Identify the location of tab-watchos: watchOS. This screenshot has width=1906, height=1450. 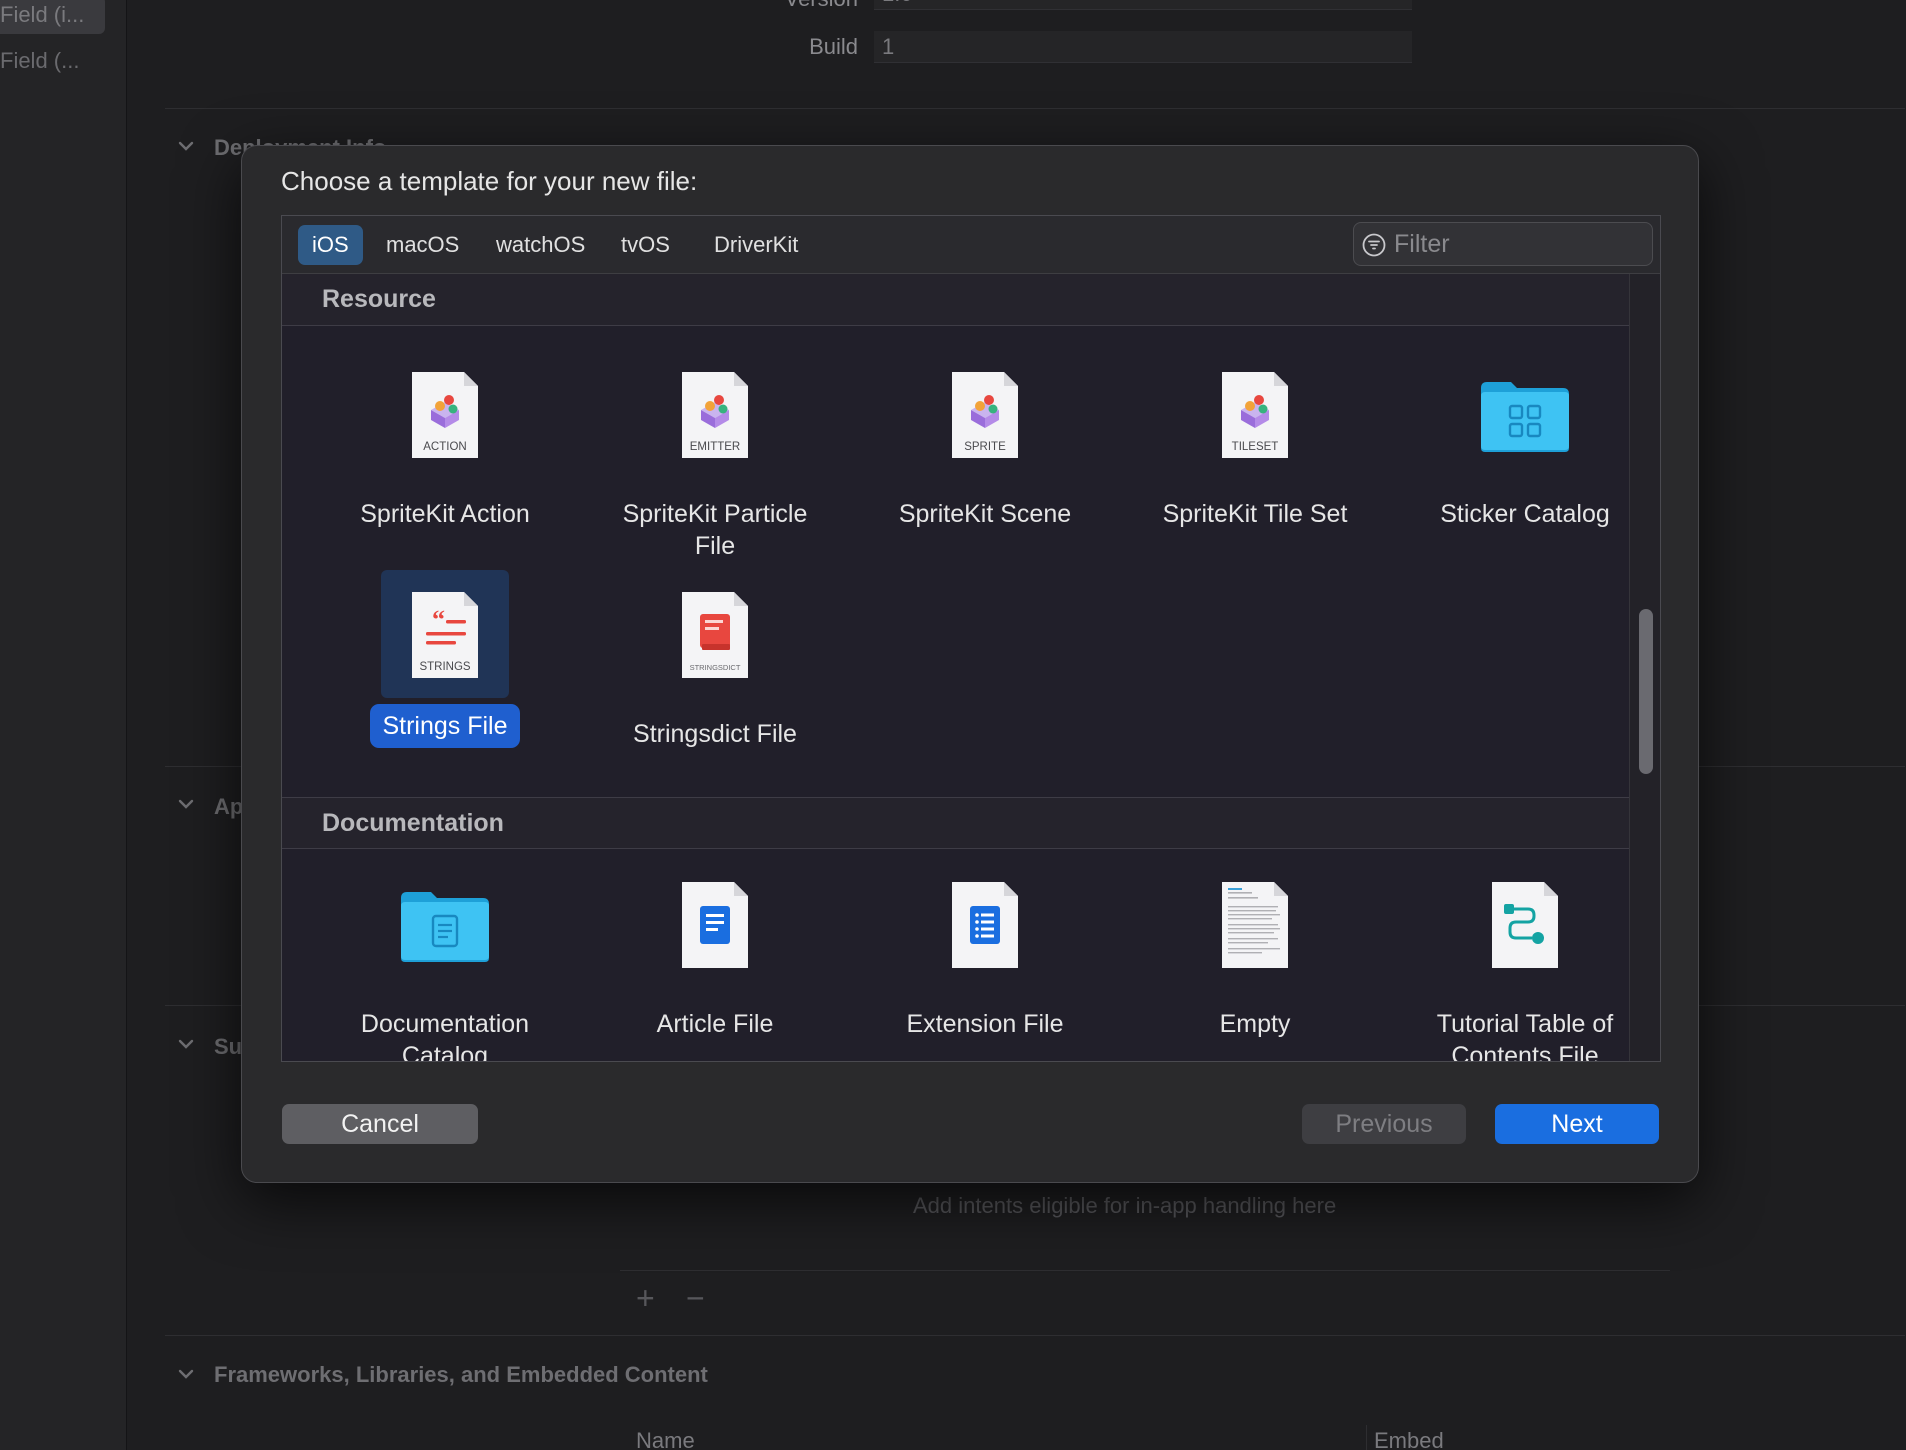
(540, 245).